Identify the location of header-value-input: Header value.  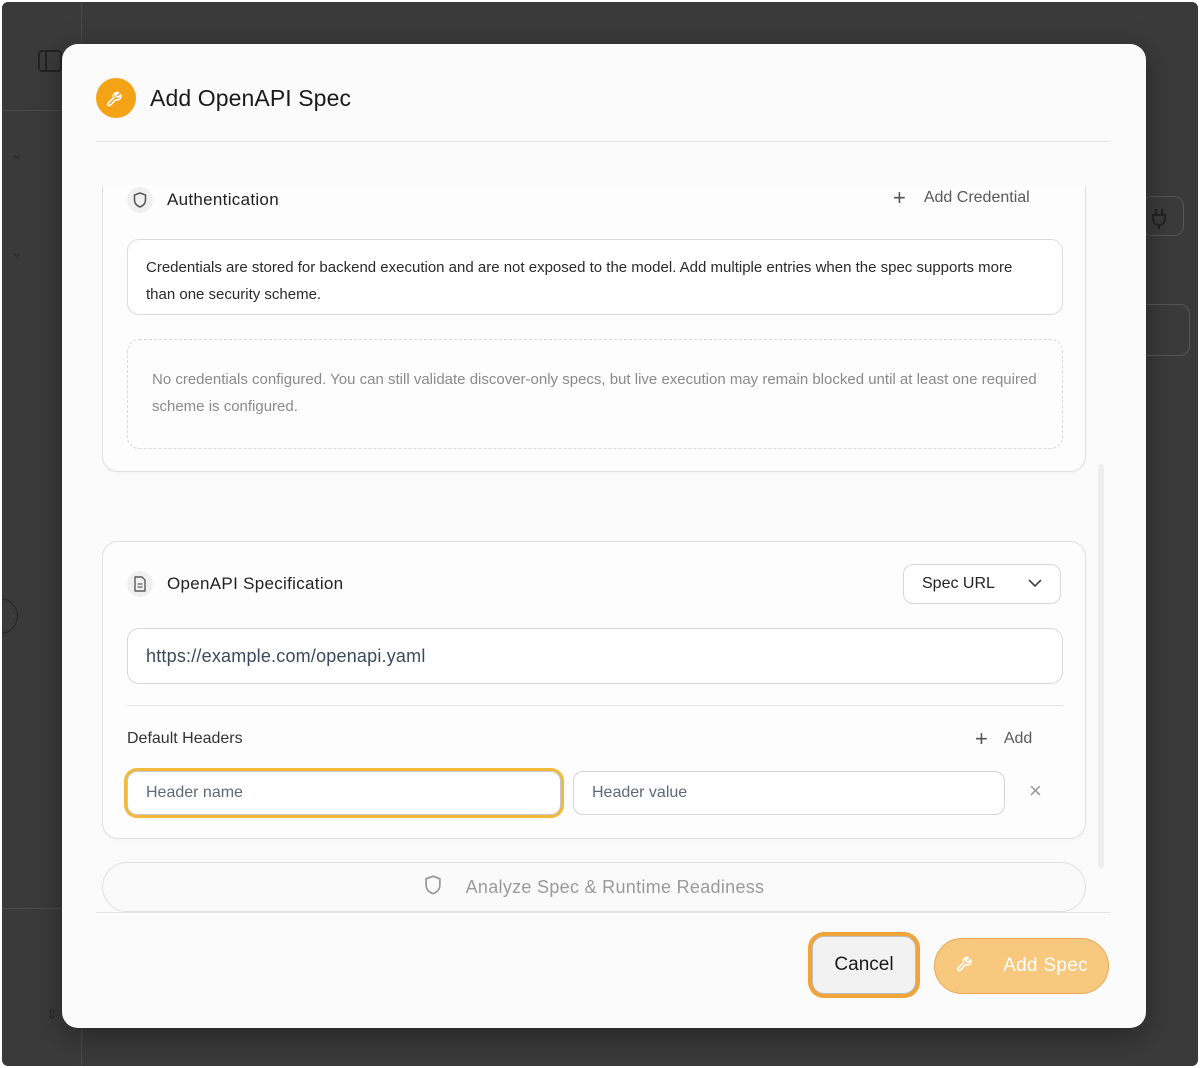
(789, 793).